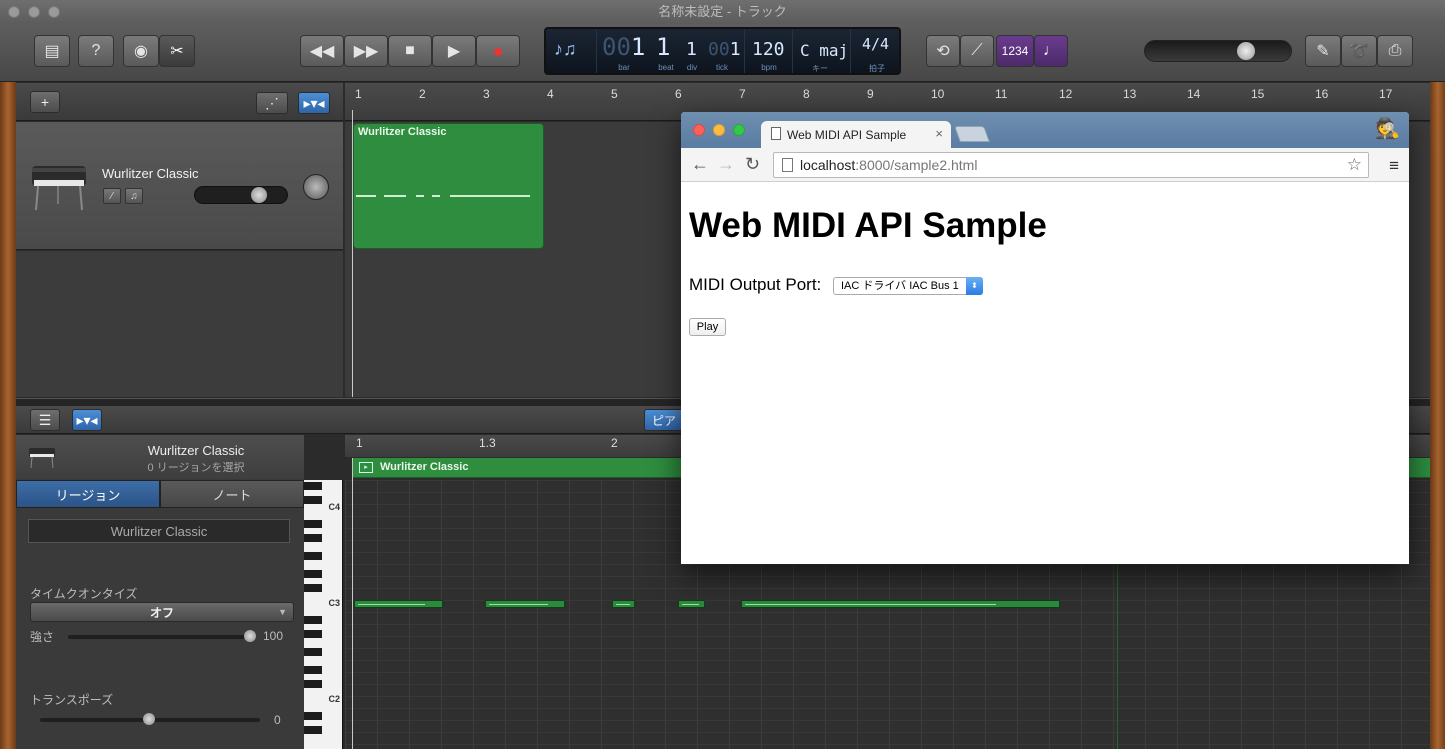  Describe the element at coordinates (54, 12) in the screenshot. I see `zoom-window-icon` at that location.